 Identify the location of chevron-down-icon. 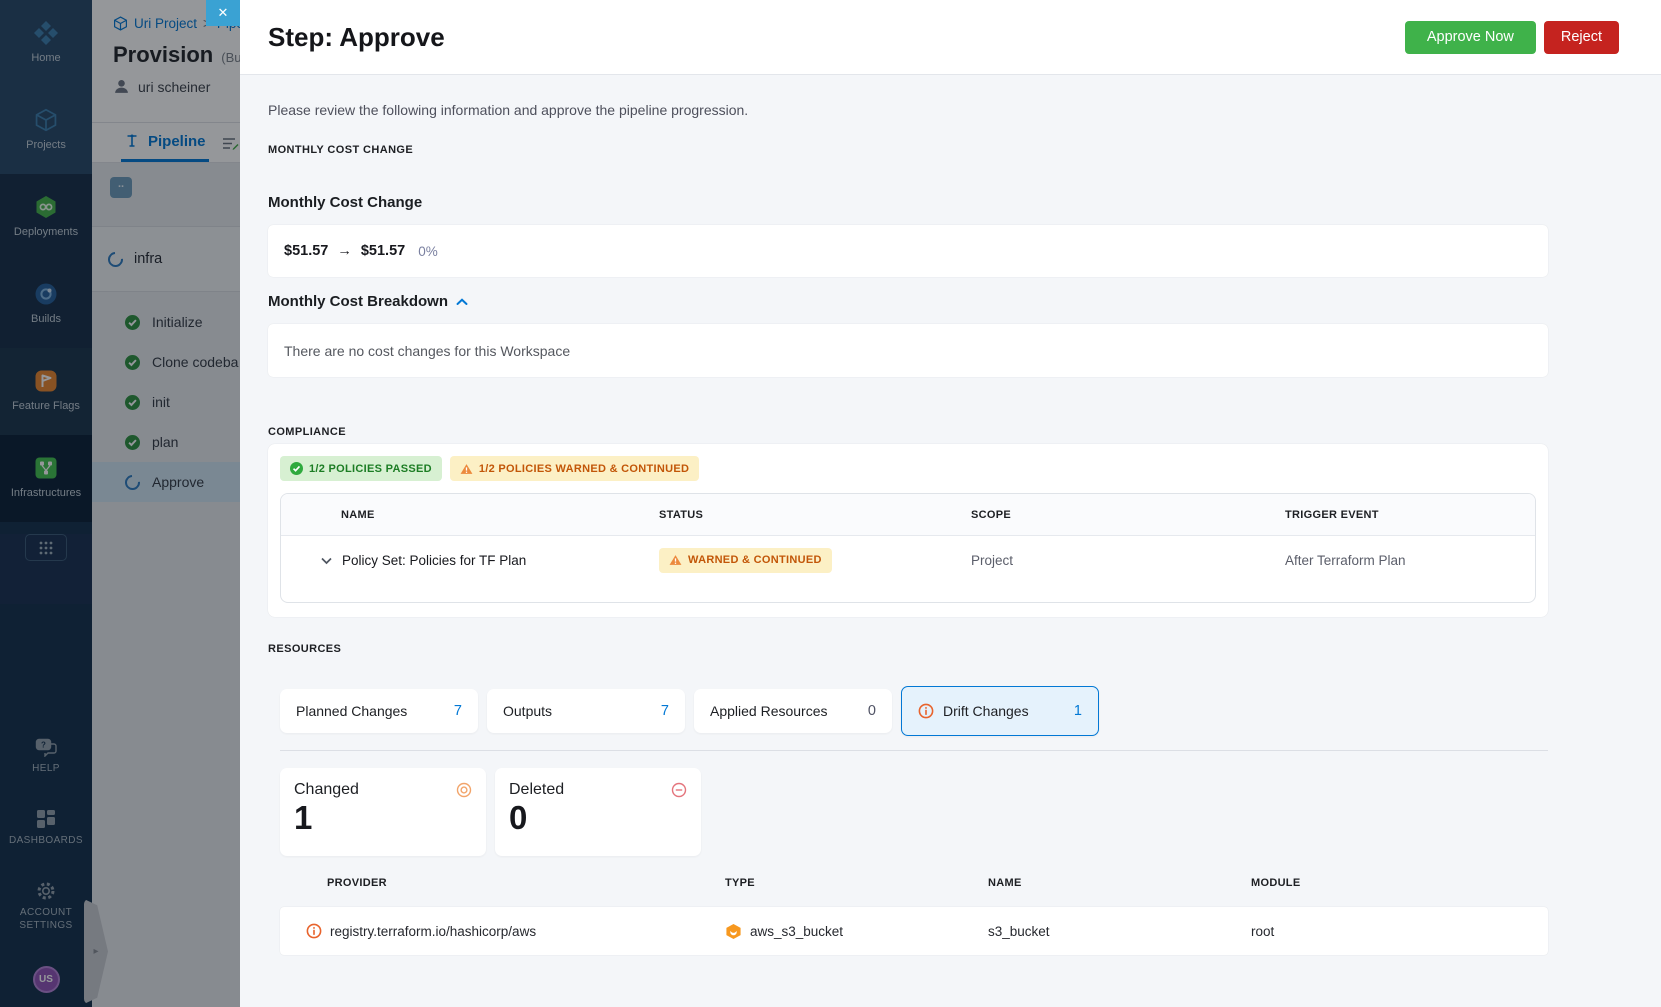
(326, 560).